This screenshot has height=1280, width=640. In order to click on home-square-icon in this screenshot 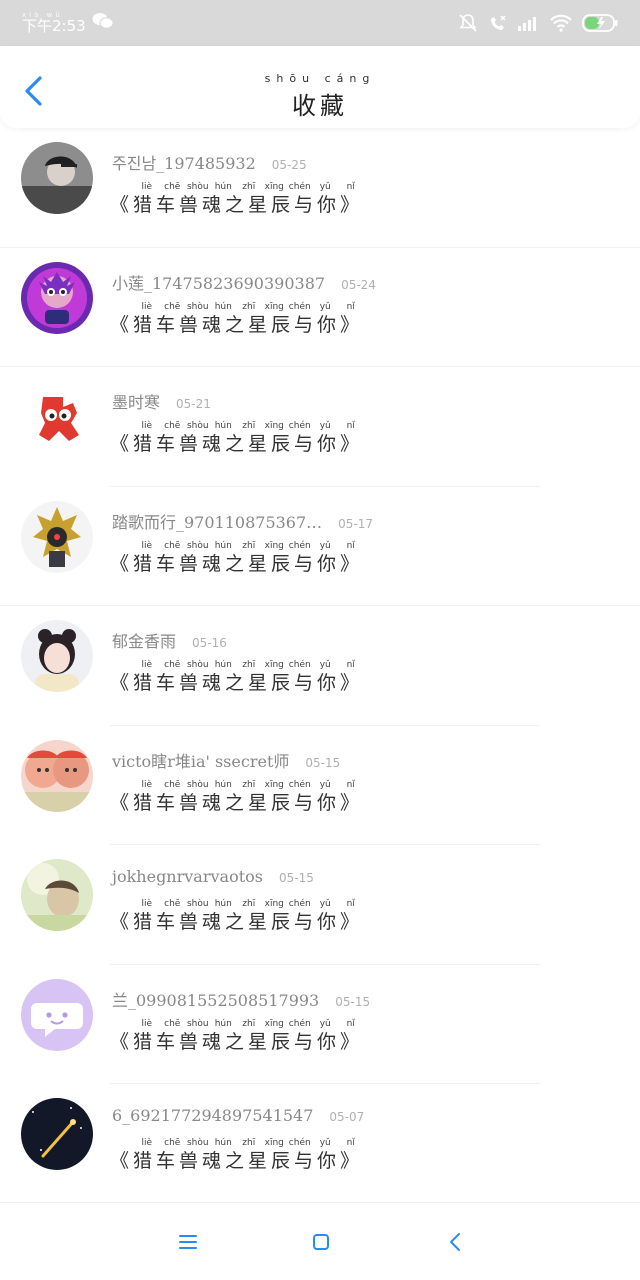, I will do `click(321, 1242)`.